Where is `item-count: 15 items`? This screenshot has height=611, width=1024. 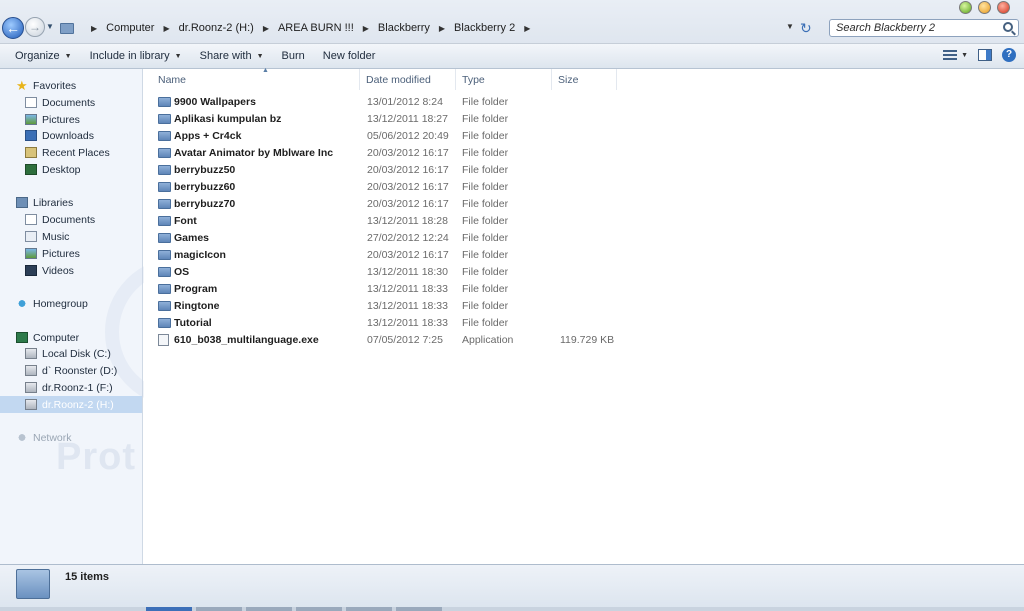
item-count: 15 items is located at coordinates (87, 577).